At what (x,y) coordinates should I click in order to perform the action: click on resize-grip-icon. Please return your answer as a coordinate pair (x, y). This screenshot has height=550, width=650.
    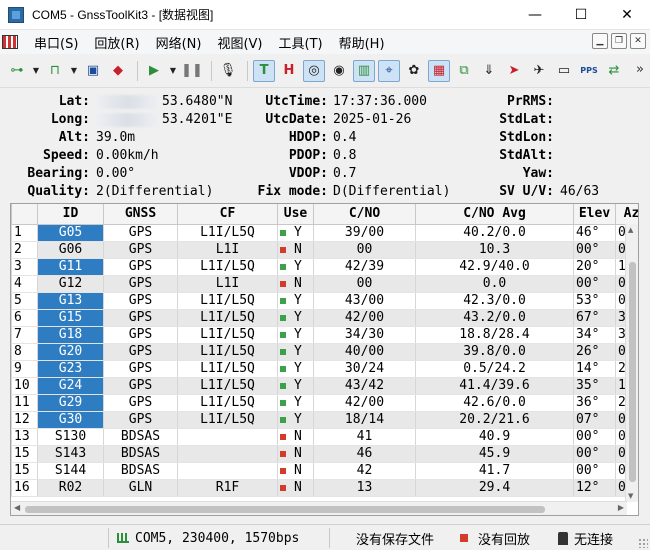
    Looking at the image, I should click on (643, 543).